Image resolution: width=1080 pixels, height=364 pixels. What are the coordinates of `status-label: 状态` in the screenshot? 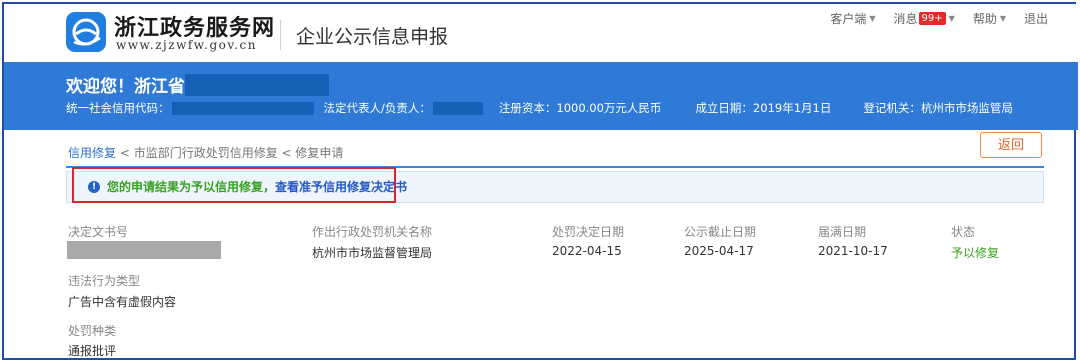 It's located at (963, 232).